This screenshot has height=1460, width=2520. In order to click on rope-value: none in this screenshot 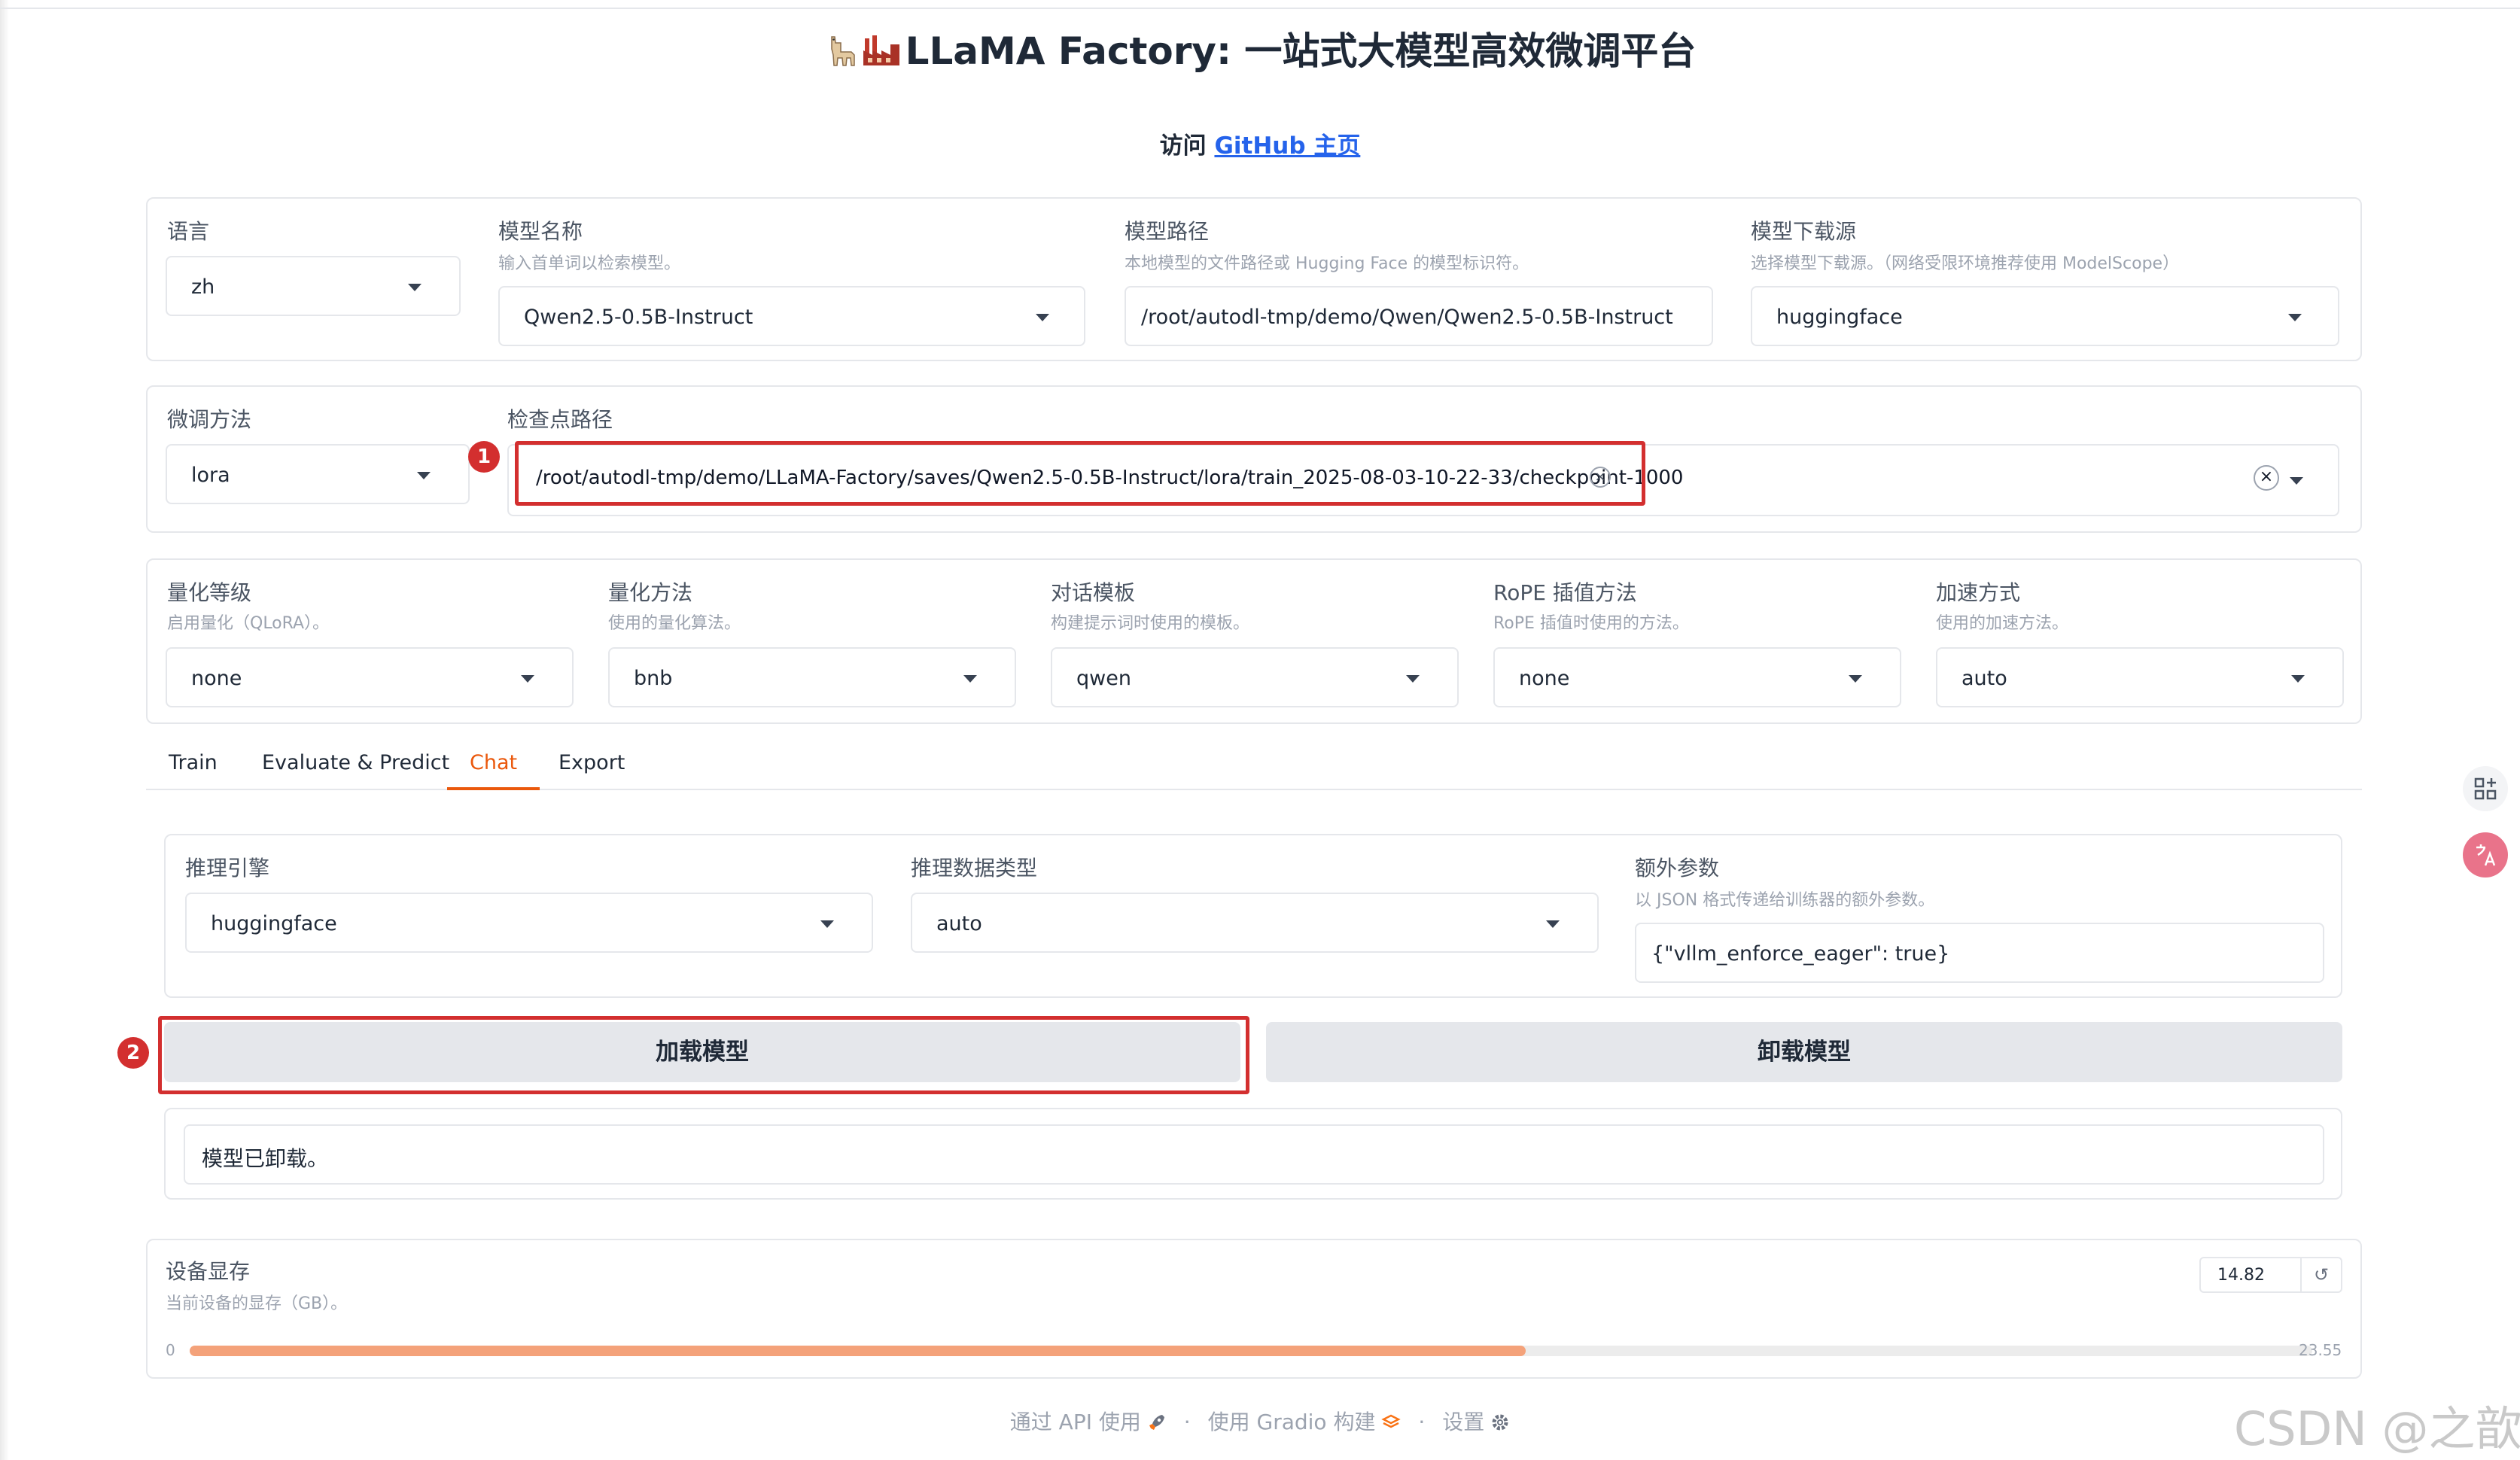, I will do `click(1544, 678)`.